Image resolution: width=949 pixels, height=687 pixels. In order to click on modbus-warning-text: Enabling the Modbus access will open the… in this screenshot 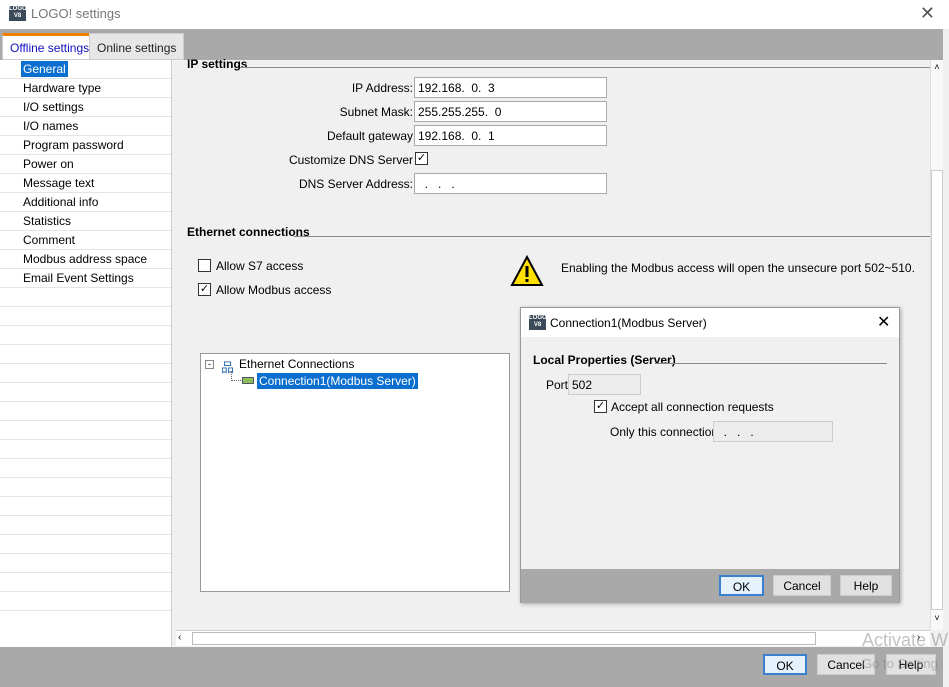, I will do `click(738, 268)`.